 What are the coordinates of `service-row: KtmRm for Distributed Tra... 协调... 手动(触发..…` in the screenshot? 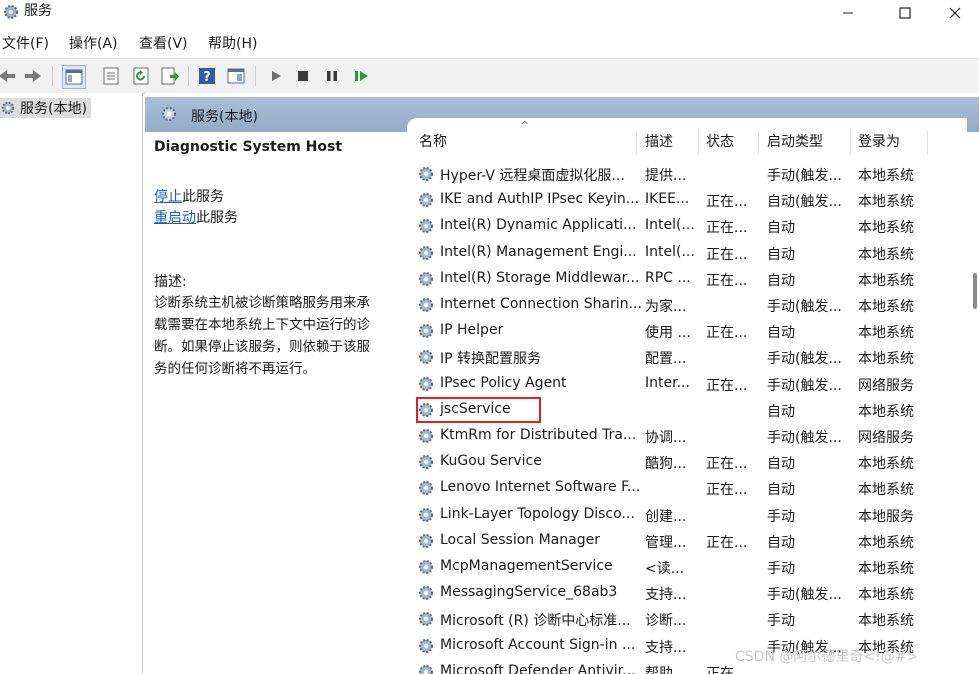 It's located at (687, 436).